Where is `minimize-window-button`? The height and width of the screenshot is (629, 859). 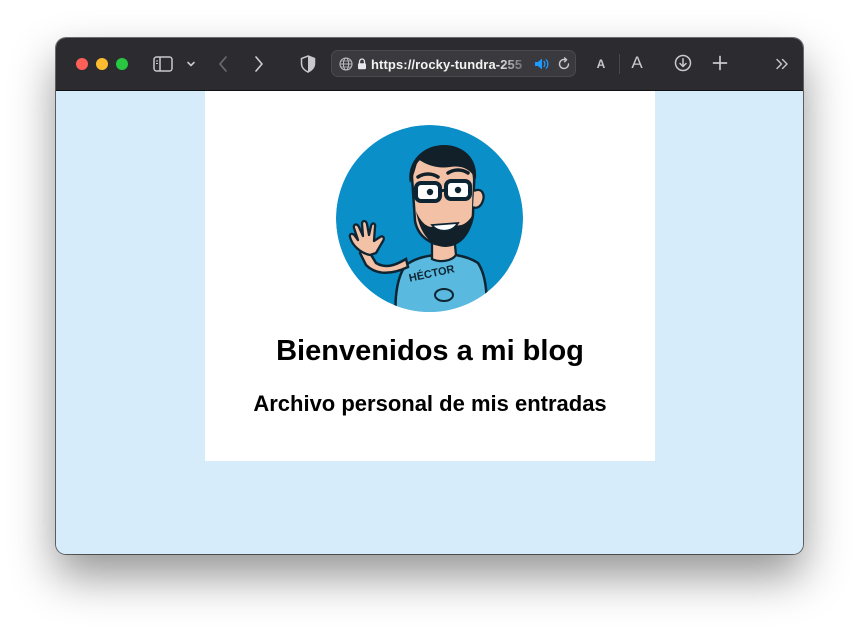
minimize-window-button is located at coordinates (102, 64).